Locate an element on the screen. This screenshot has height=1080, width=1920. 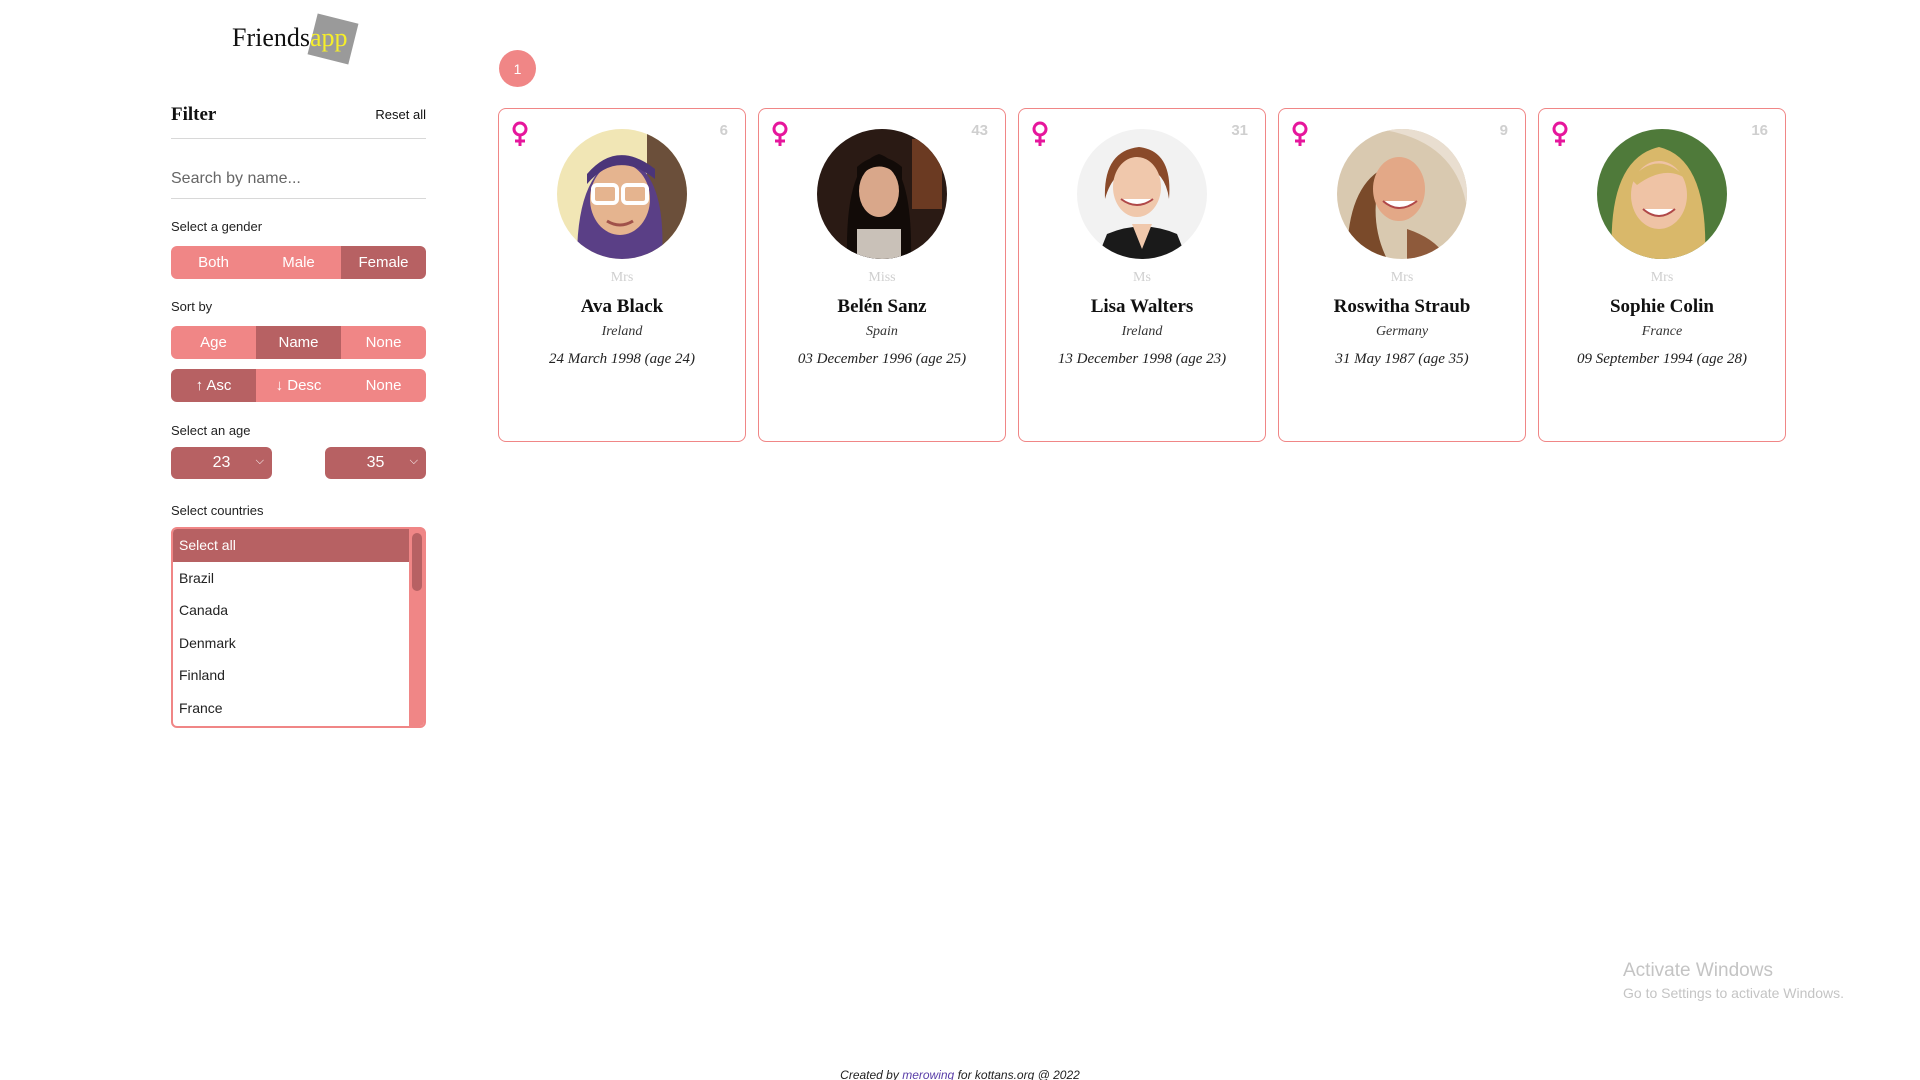
logo-text: Friendsapp is located at coordinates (290, 37).